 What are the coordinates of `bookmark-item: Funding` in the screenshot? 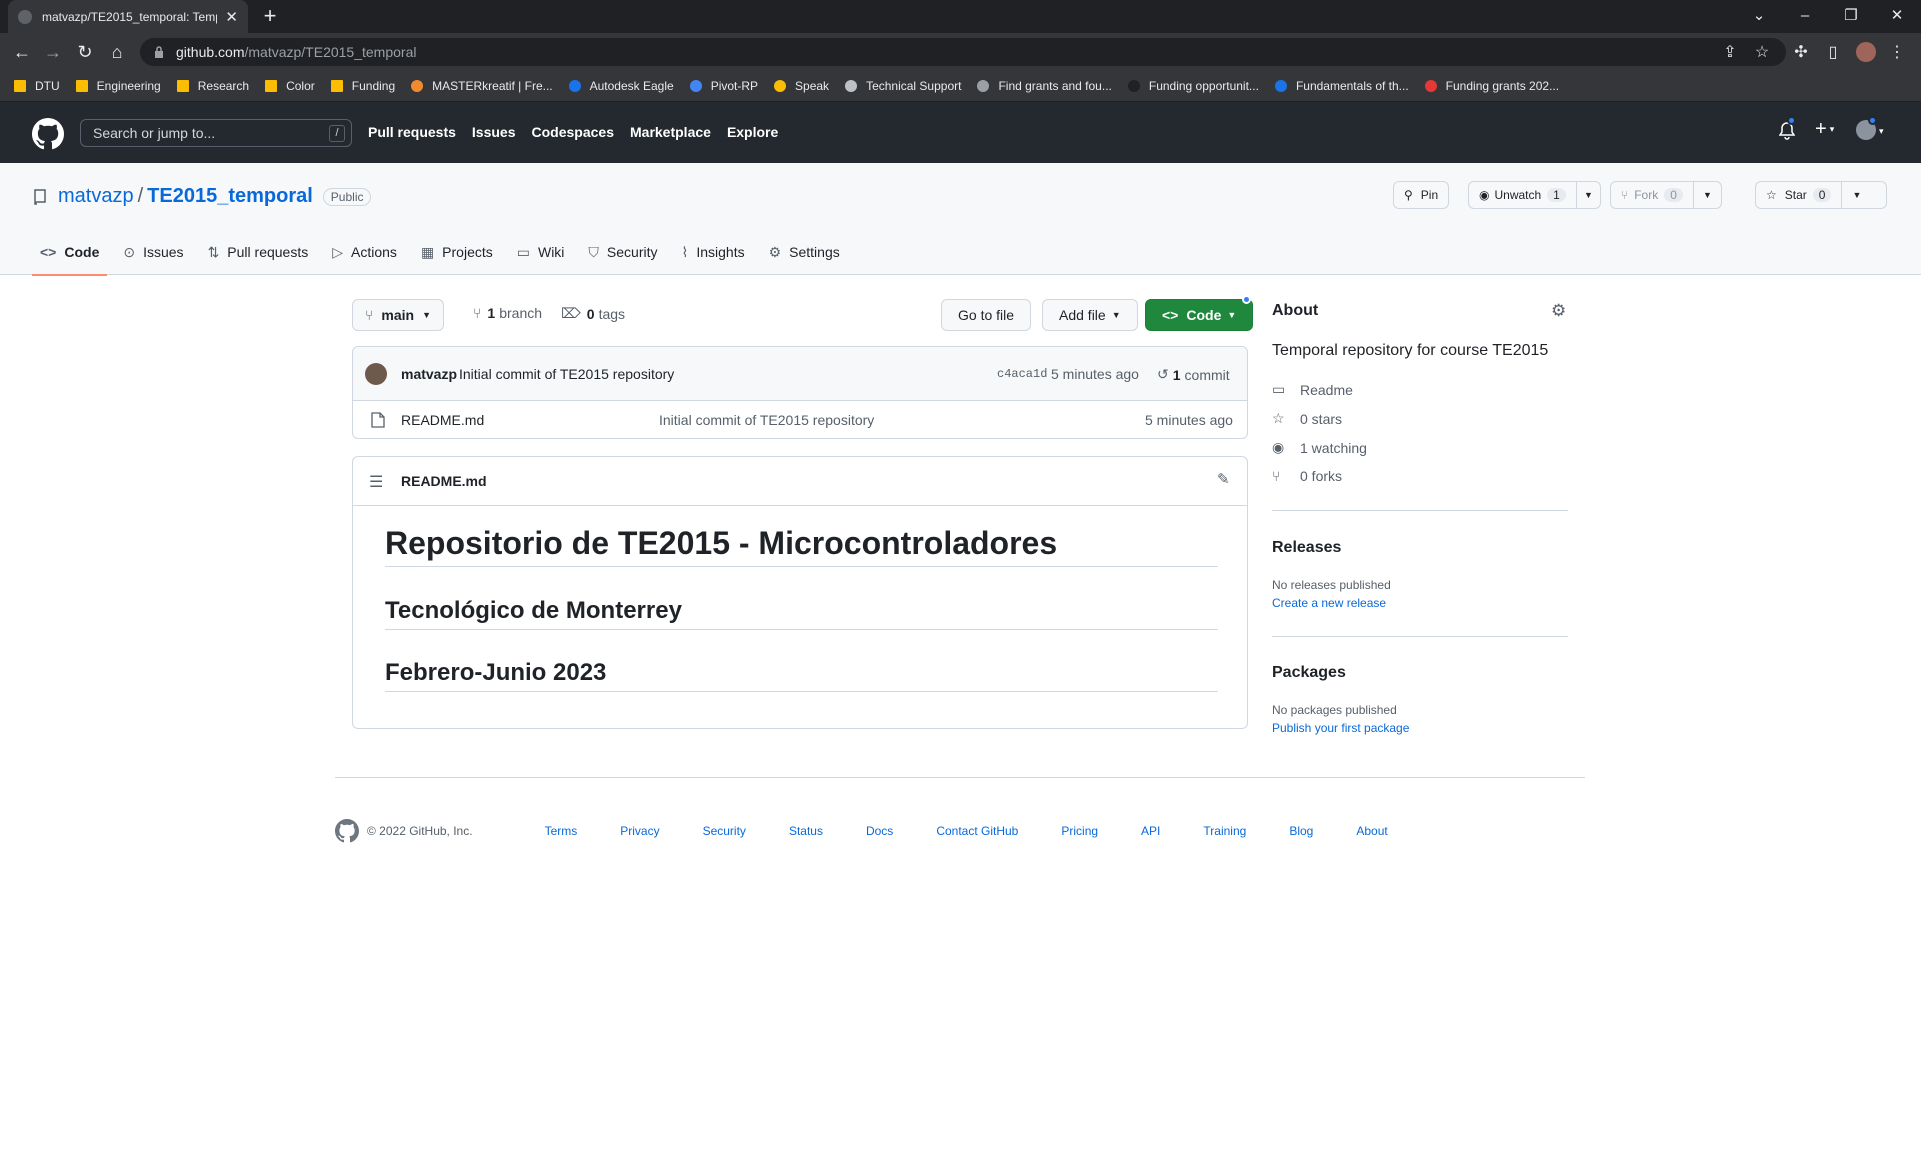 It's located at (362, 86).